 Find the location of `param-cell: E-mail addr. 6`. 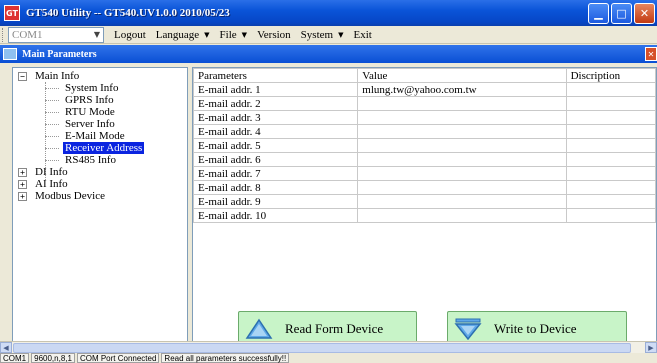

param-cell: E-mail addr. 6 is located at coordinates (276, 159).